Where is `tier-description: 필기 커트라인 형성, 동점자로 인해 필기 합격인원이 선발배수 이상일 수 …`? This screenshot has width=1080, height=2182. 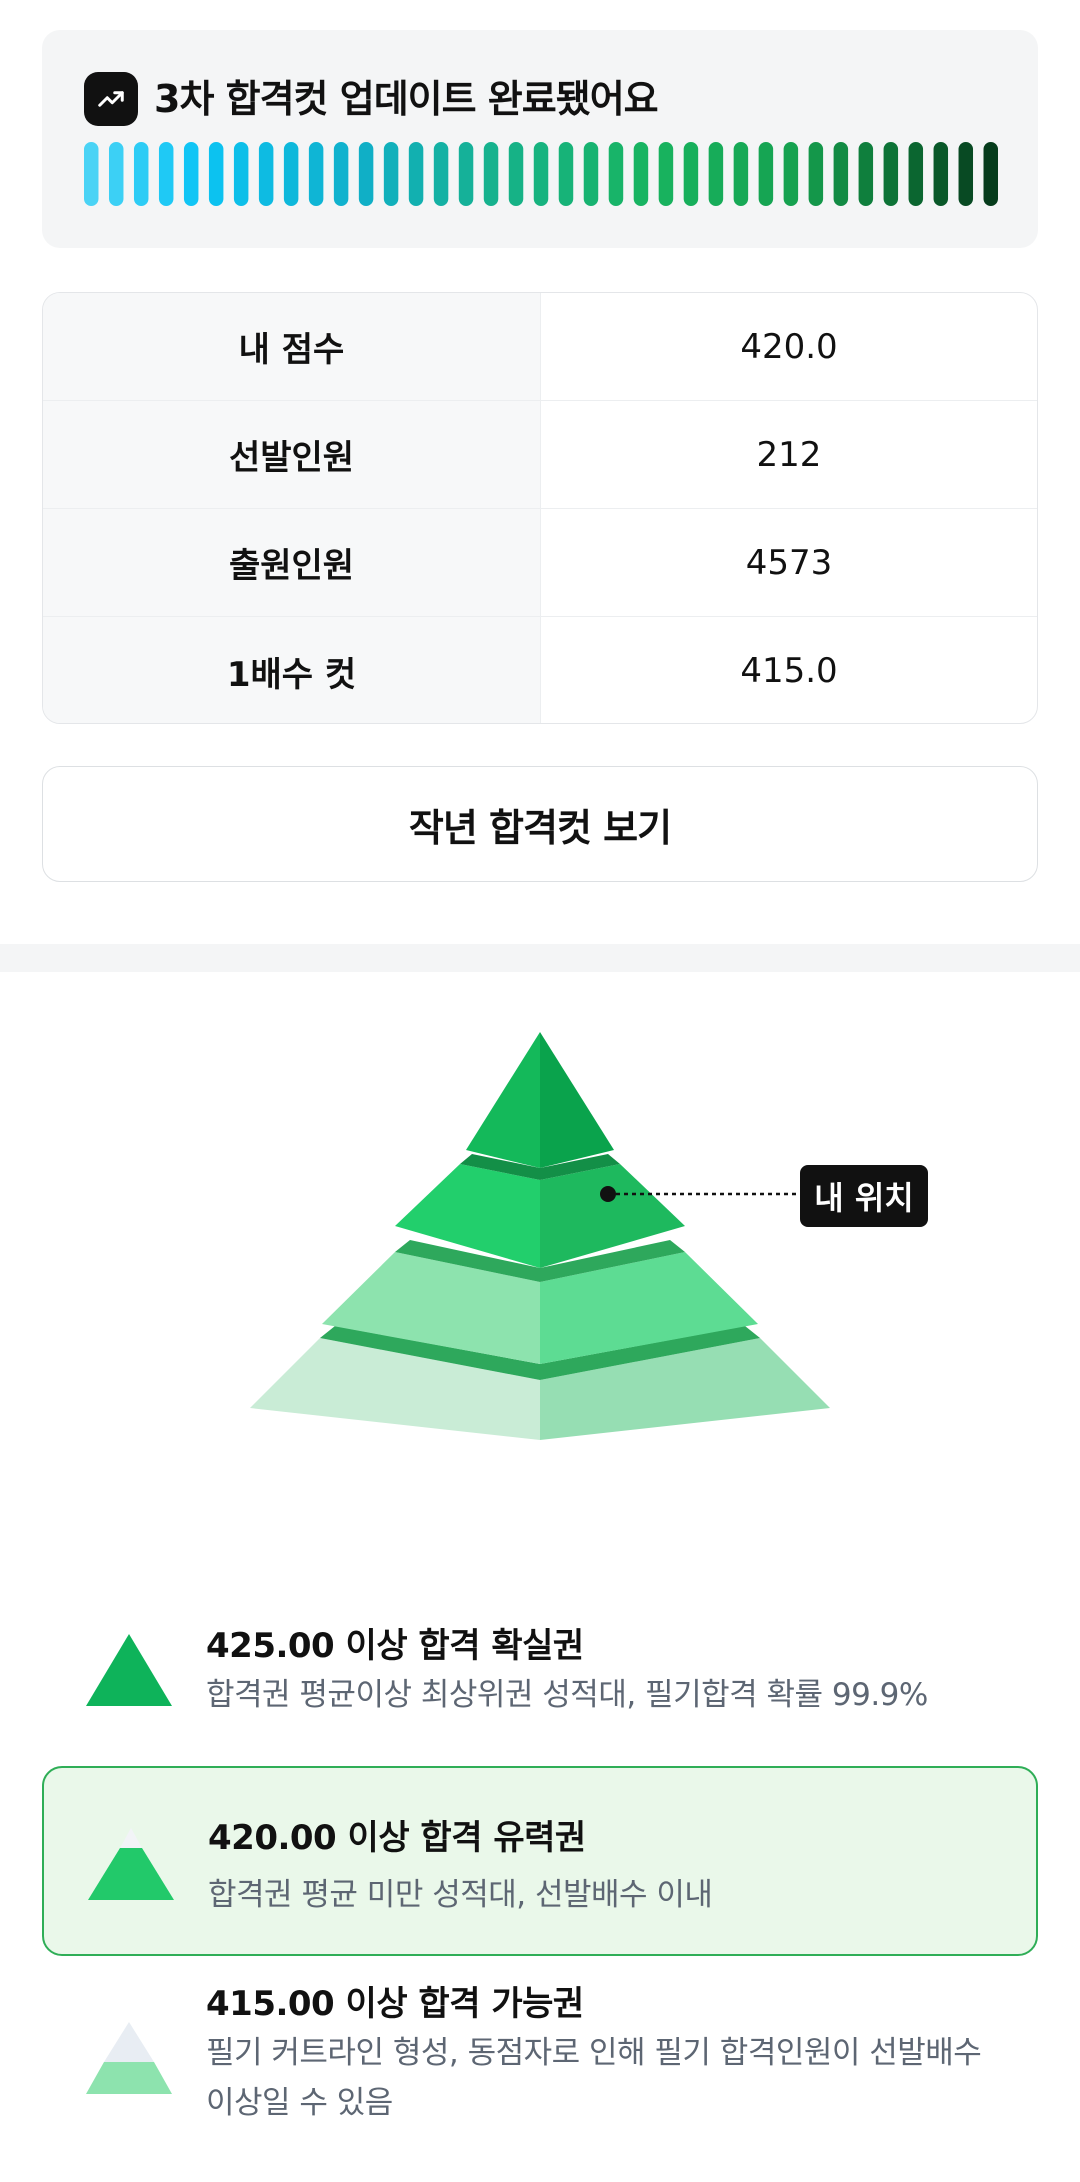 tier-description: 필기 커트라인 형성, 동점자로 인해 필기 합격인원이 선발배수 이상일 수 … is located at coordinates (594, 2078).